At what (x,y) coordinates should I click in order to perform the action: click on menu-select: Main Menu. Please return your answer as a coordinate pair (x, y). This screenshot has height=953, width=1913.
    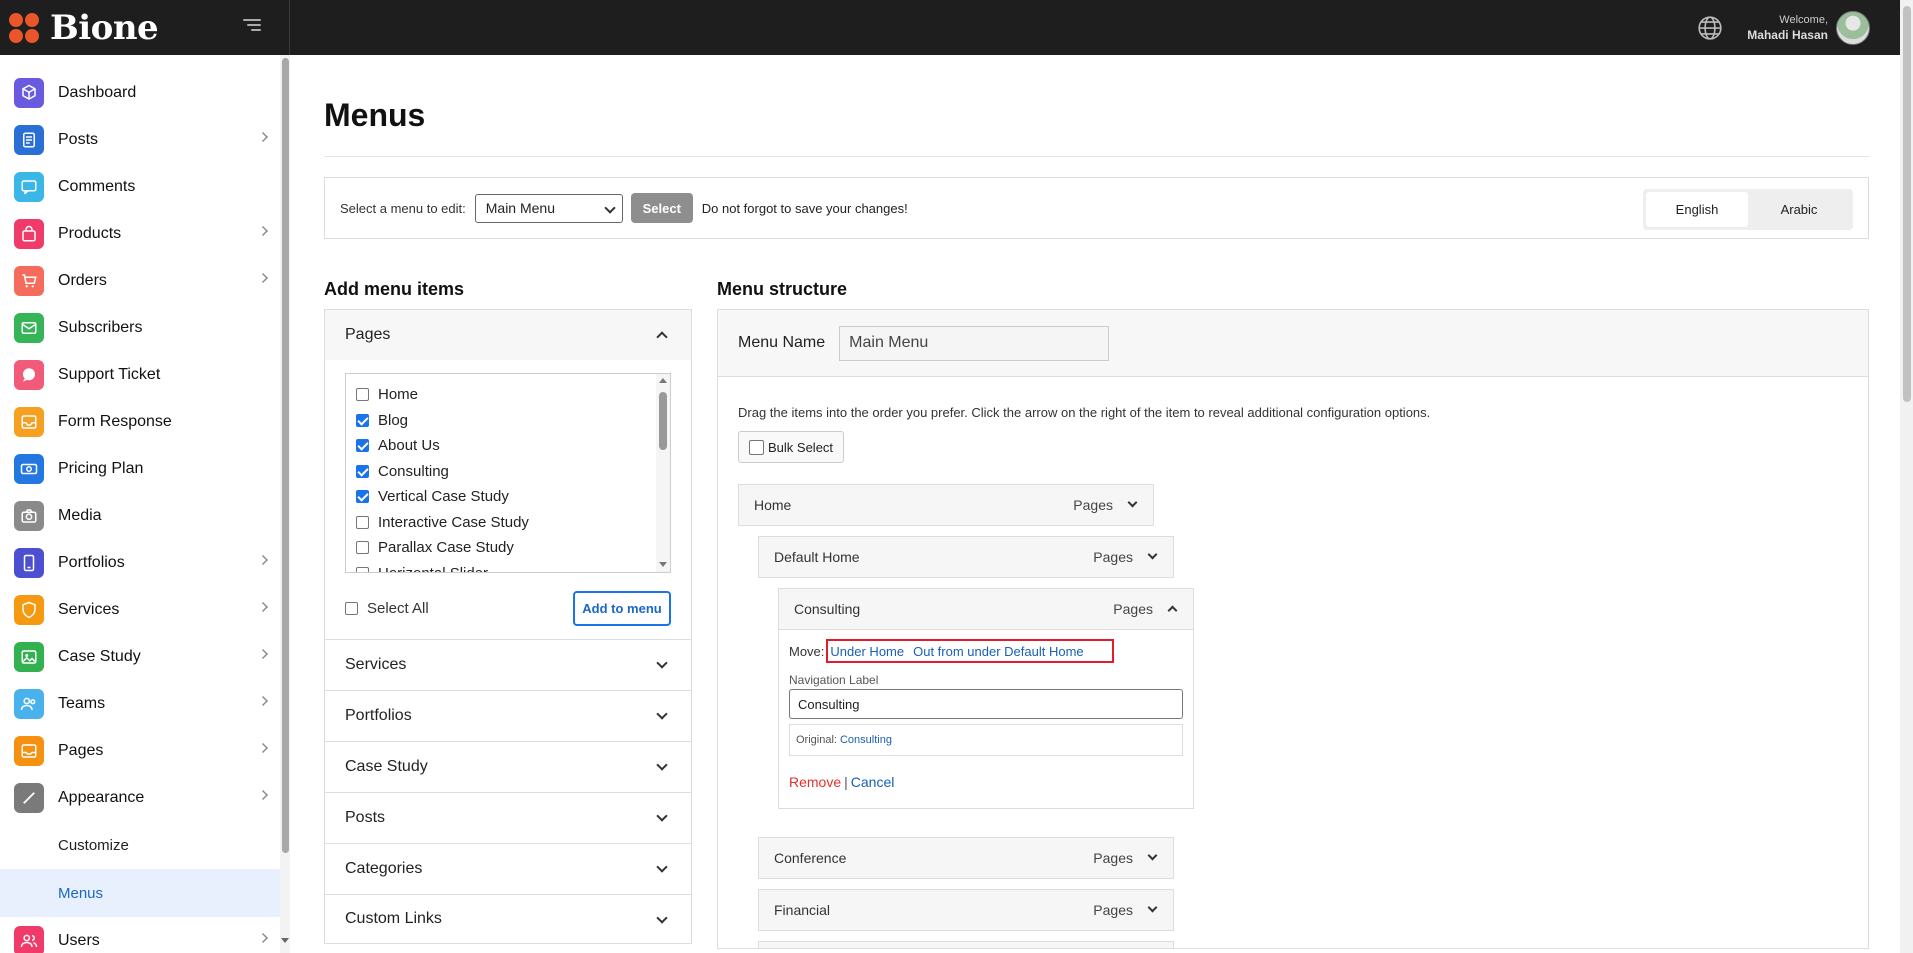
    Looking at the image, I should click on (548, 208).